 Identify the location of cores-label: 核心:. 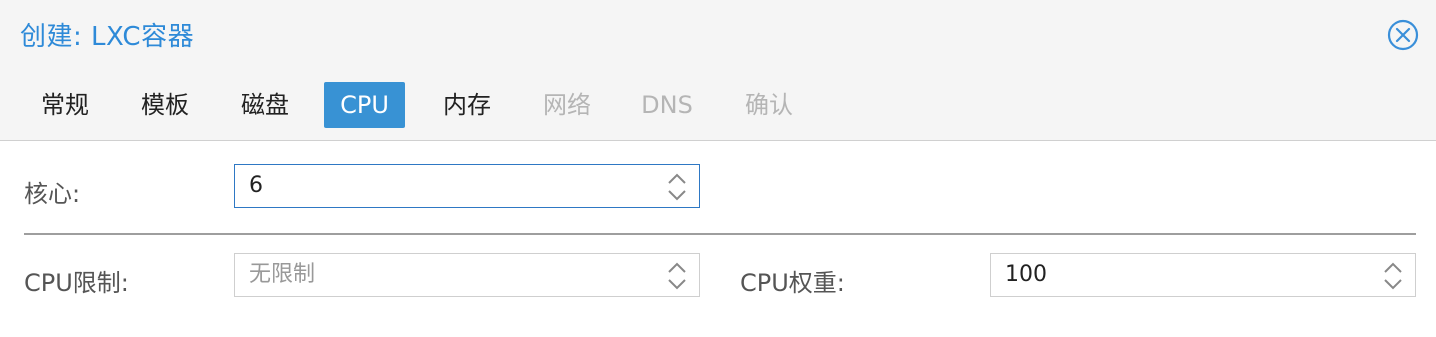
(52, 194).